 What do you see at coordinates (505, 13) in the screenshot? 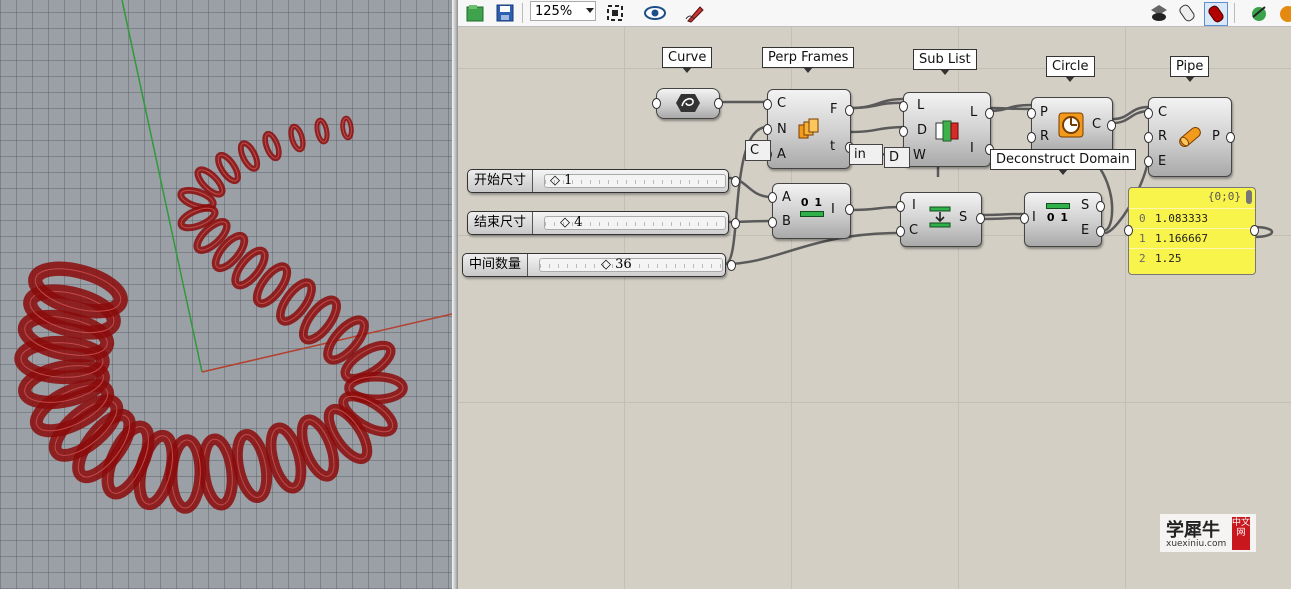
I see `save-icon` at bounding box center [505, 13].